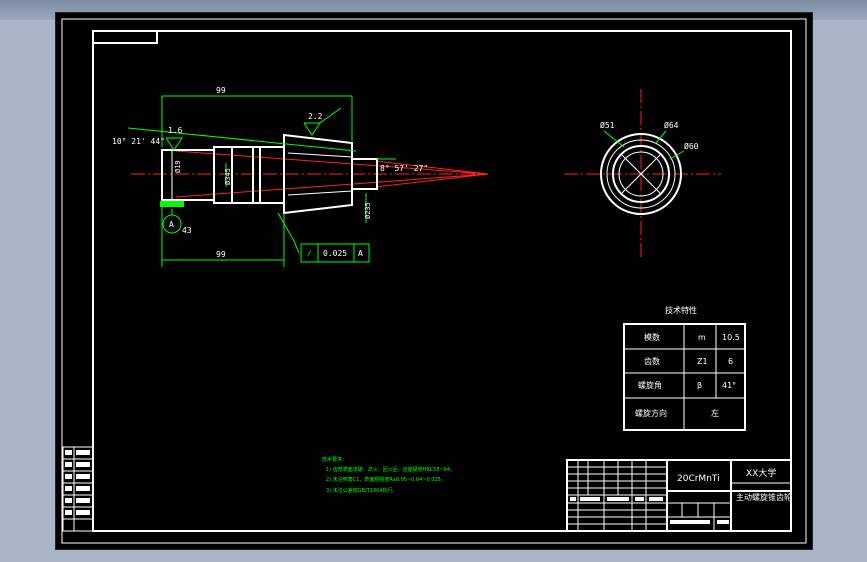 This screenshot has width=867, height=562. I want to click on dimension-annotations, so click(261, 181).